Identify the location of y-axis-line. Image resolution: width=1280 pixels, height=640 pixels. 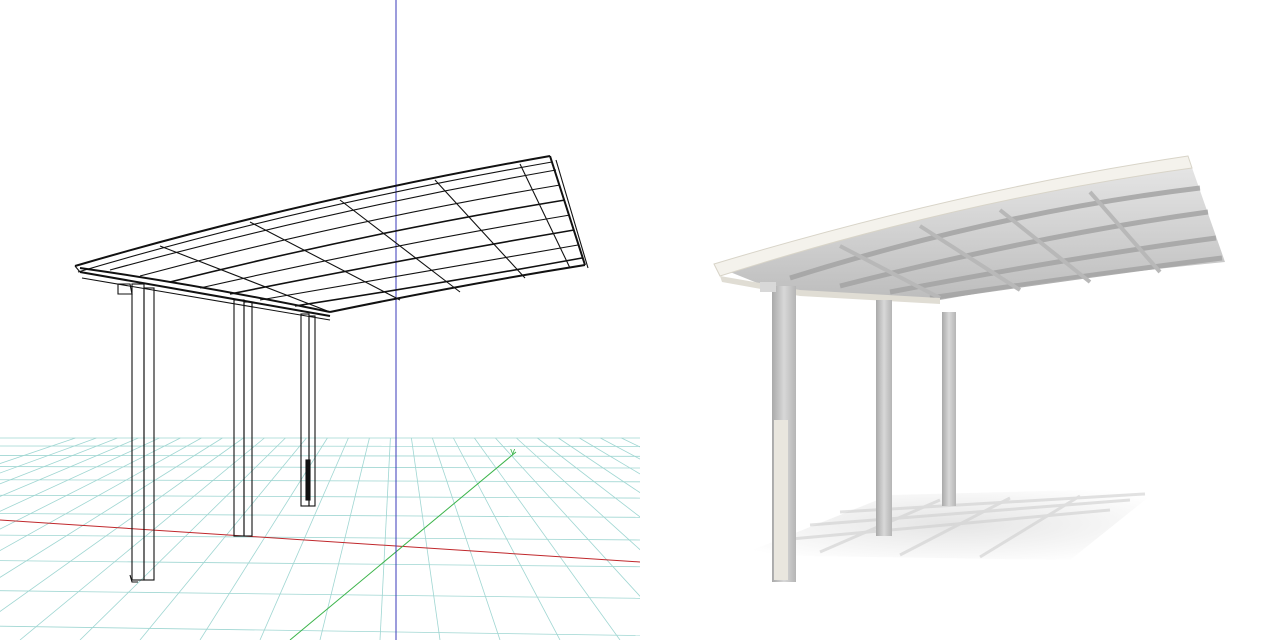
(403, 545).